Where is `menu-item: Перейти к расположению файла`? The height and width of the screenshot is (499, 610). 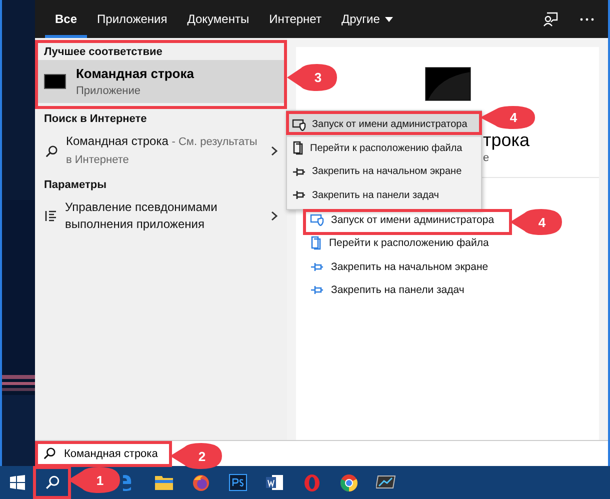 menu-item: Перейти к расположению файла is located at coordinates (384, 148).